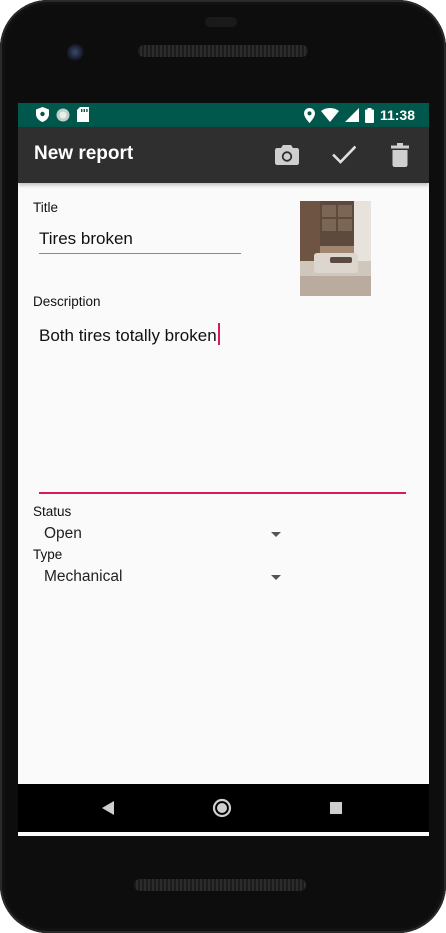  Describe the element at coordinates (397, 115) in the screenshot. I see `status-time: 11:38` at that location.